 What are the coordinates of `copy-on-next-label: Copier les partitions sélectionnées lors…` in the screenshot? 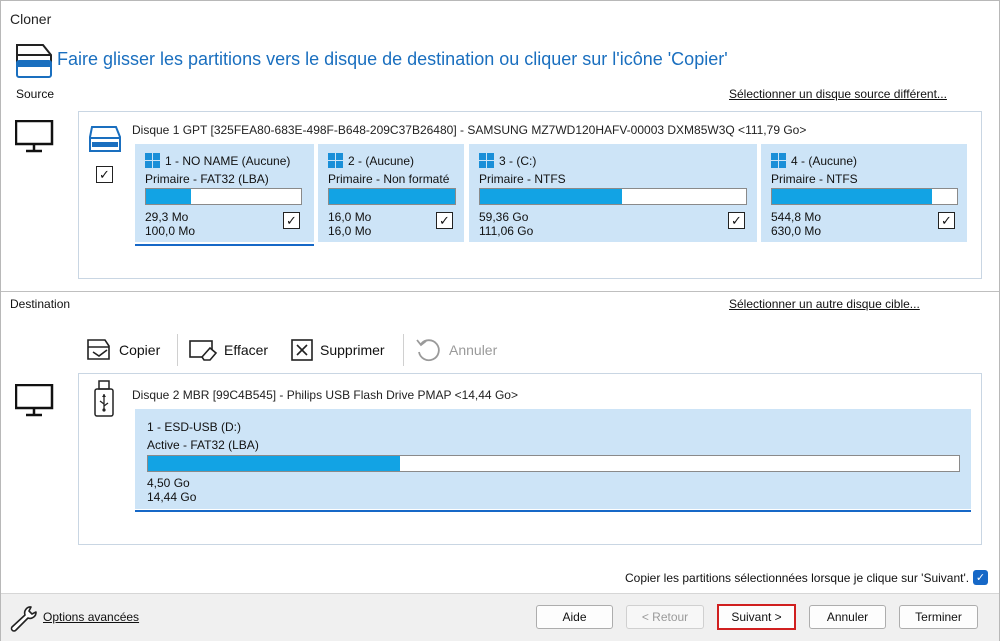 It's located at (797, 578).